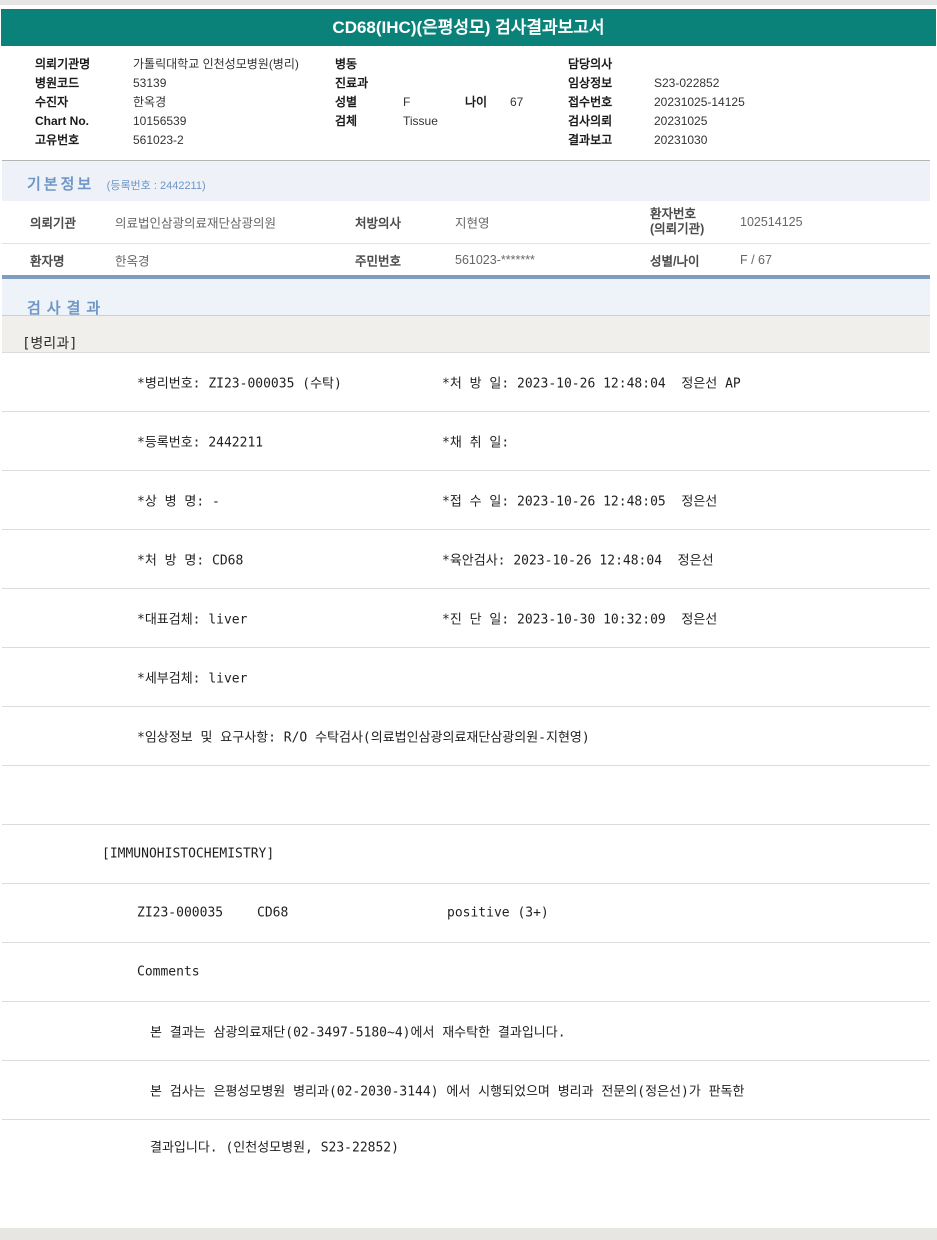  What do you see at coordinates (274, 1147) in the screenshot?
I see `comment-line: 결과입니다. (인천성모병원, S23-22852)` at bounding box center [274, 1147].